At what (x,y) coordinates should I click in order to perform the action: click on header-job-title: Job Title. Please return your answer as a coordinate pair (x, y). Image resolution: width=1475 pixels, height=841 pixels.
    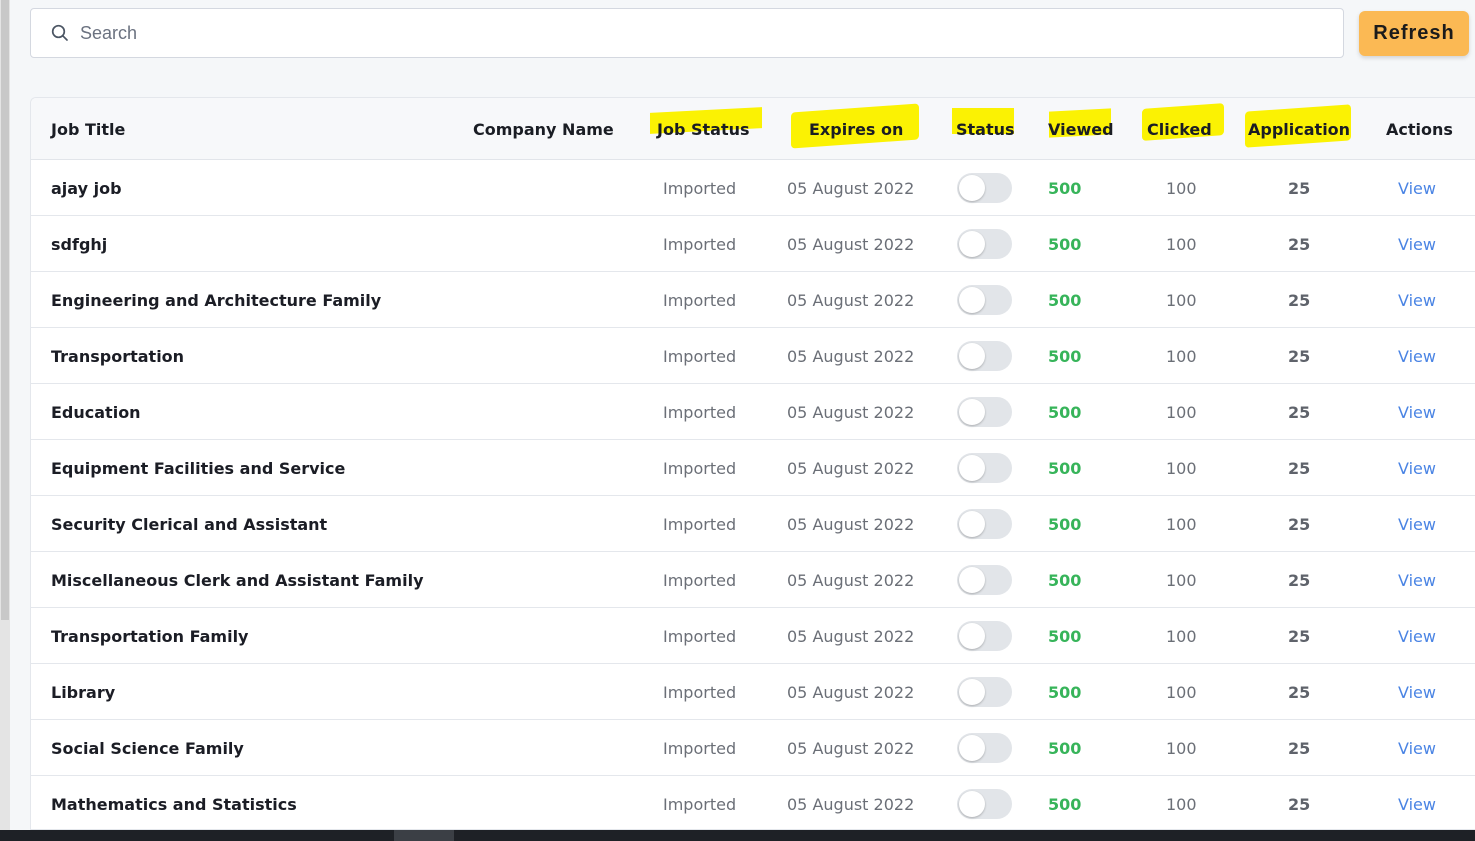
    Looking at the image, I should click on (88, 129).